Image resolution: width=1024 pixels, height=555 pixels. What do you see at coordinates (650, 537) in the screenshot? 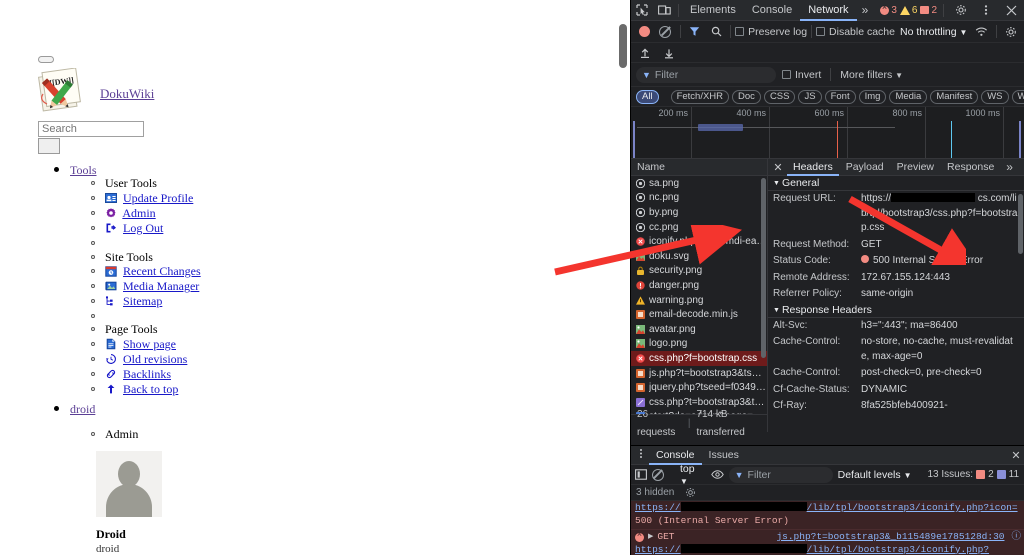
I see `expand-icon: ▶` at bounding box center [650, 537].